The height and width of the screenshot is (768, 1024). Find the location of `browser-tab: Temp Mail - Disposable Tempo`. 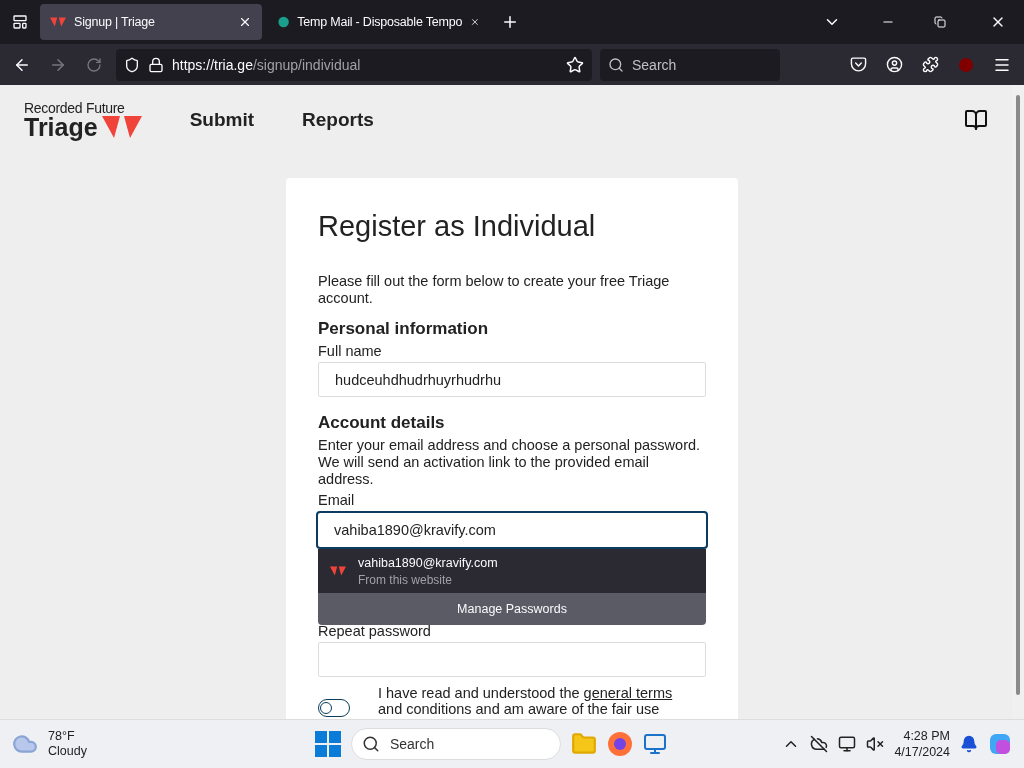

browser-tab: Temp Mail - Disposable Tempo is located at coordinates (379, 22).